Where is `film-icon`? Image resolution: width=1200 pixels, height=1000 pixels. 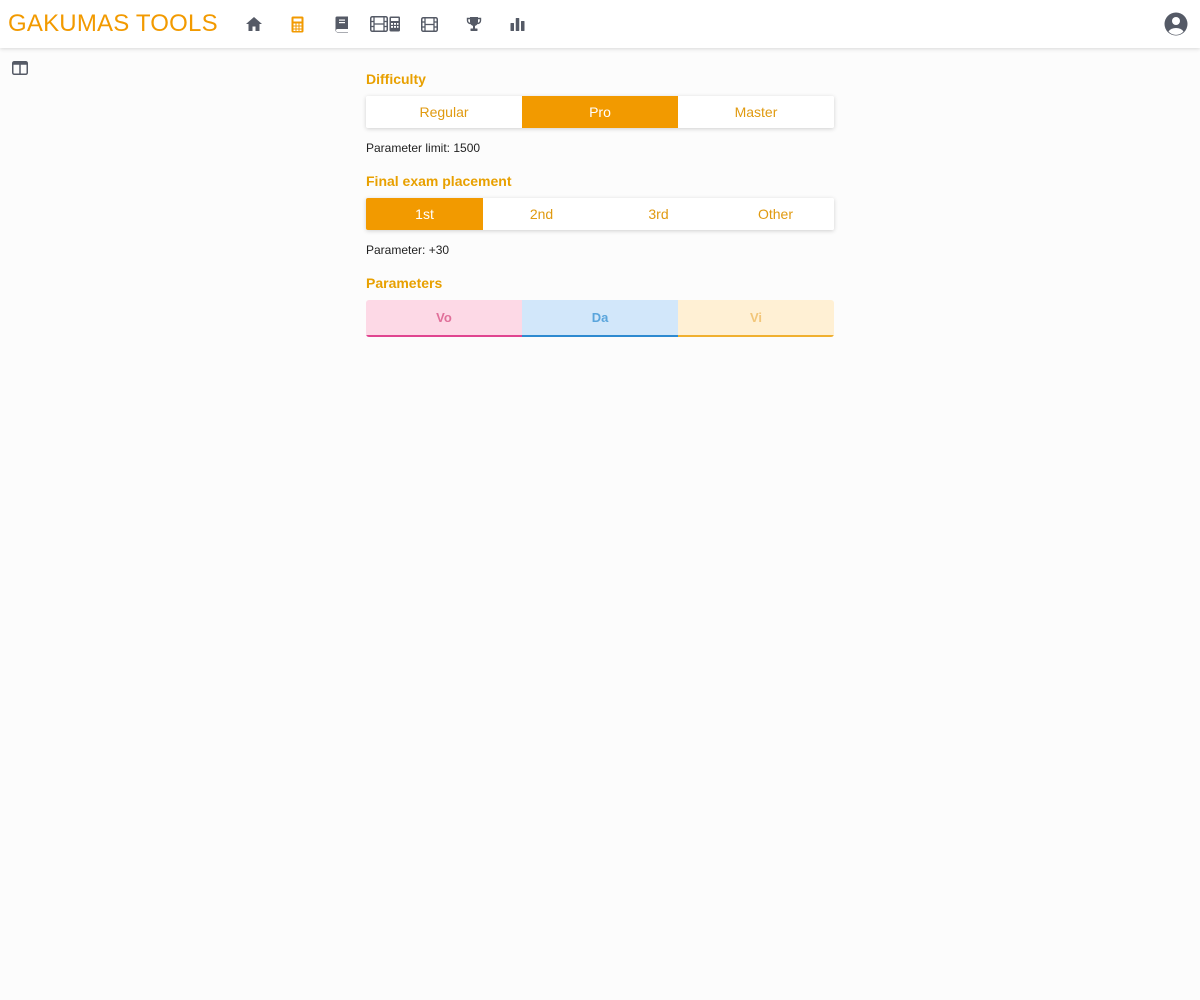
film-icon is located at coordinates (430, 24).